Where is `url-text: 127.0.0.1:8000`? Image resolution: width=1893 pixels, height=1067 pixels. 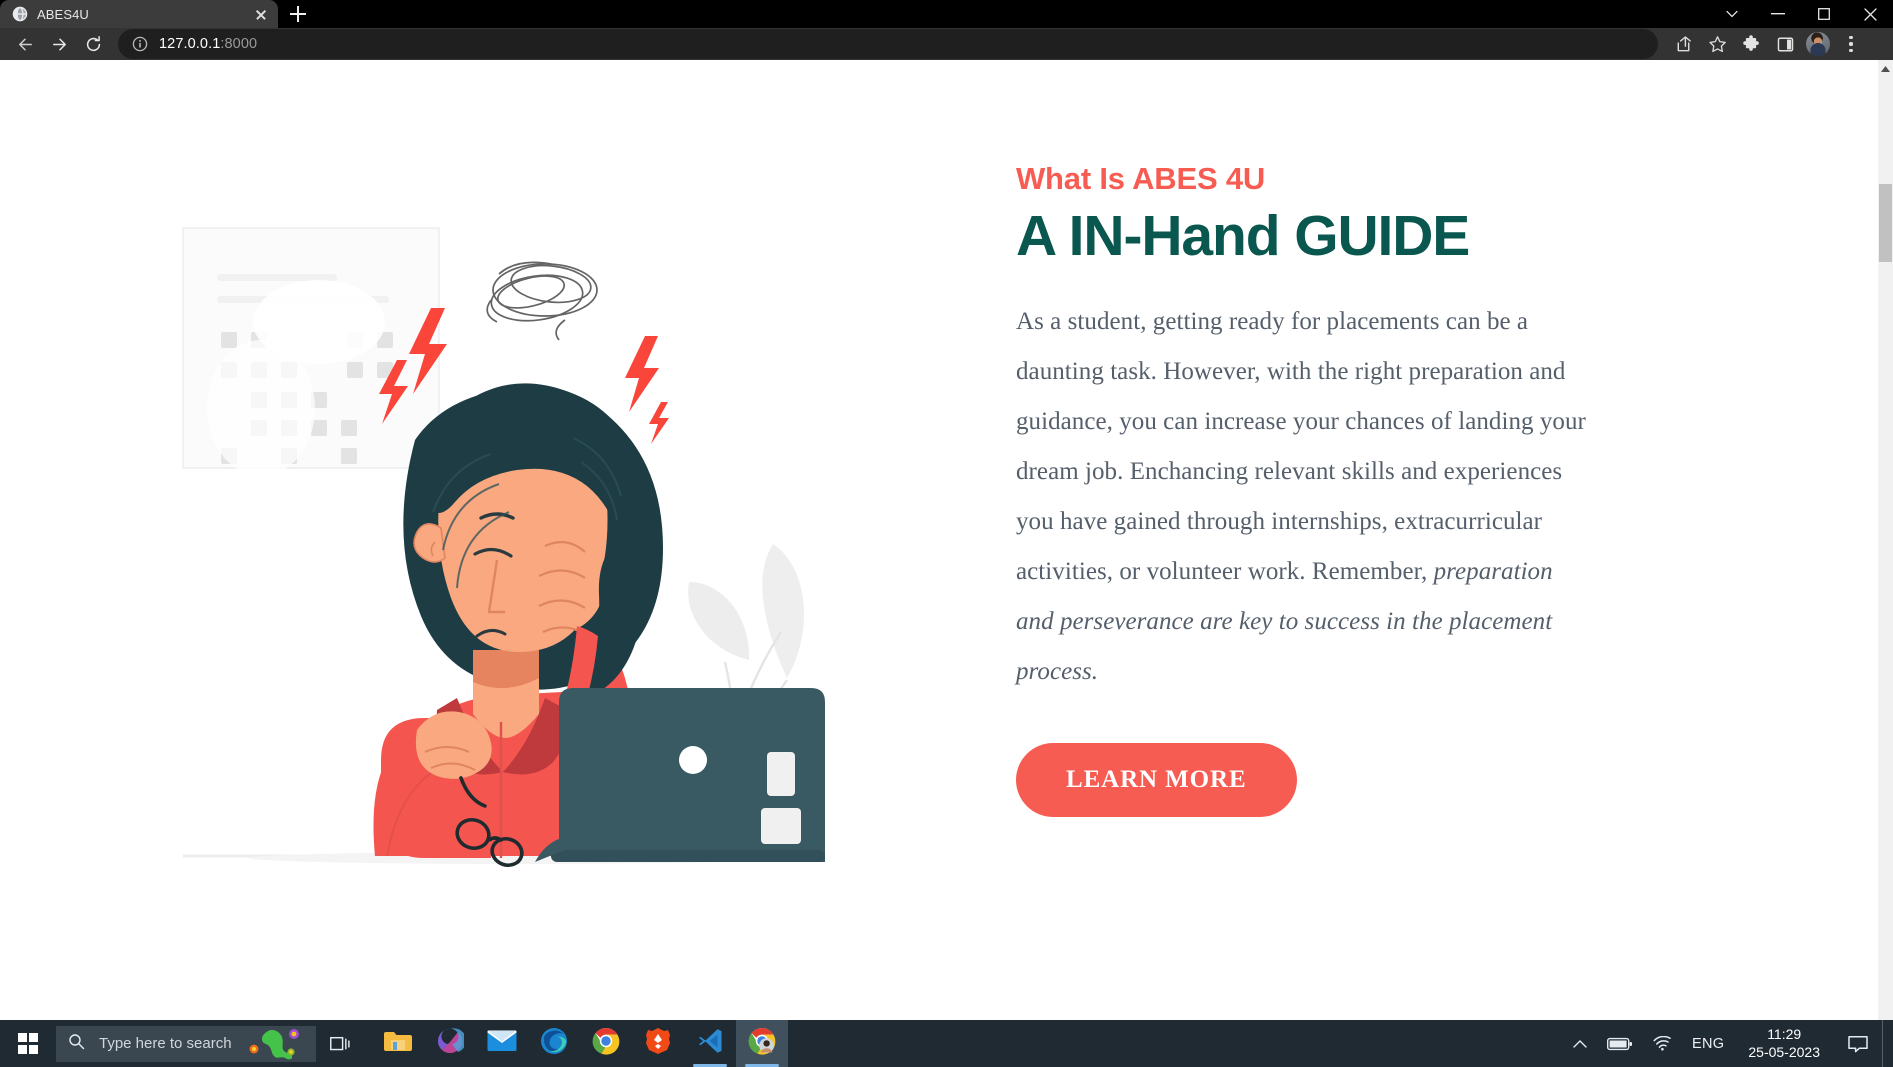
url-text: 127.0.0.1:8000 is located at coordinates (208, 44).